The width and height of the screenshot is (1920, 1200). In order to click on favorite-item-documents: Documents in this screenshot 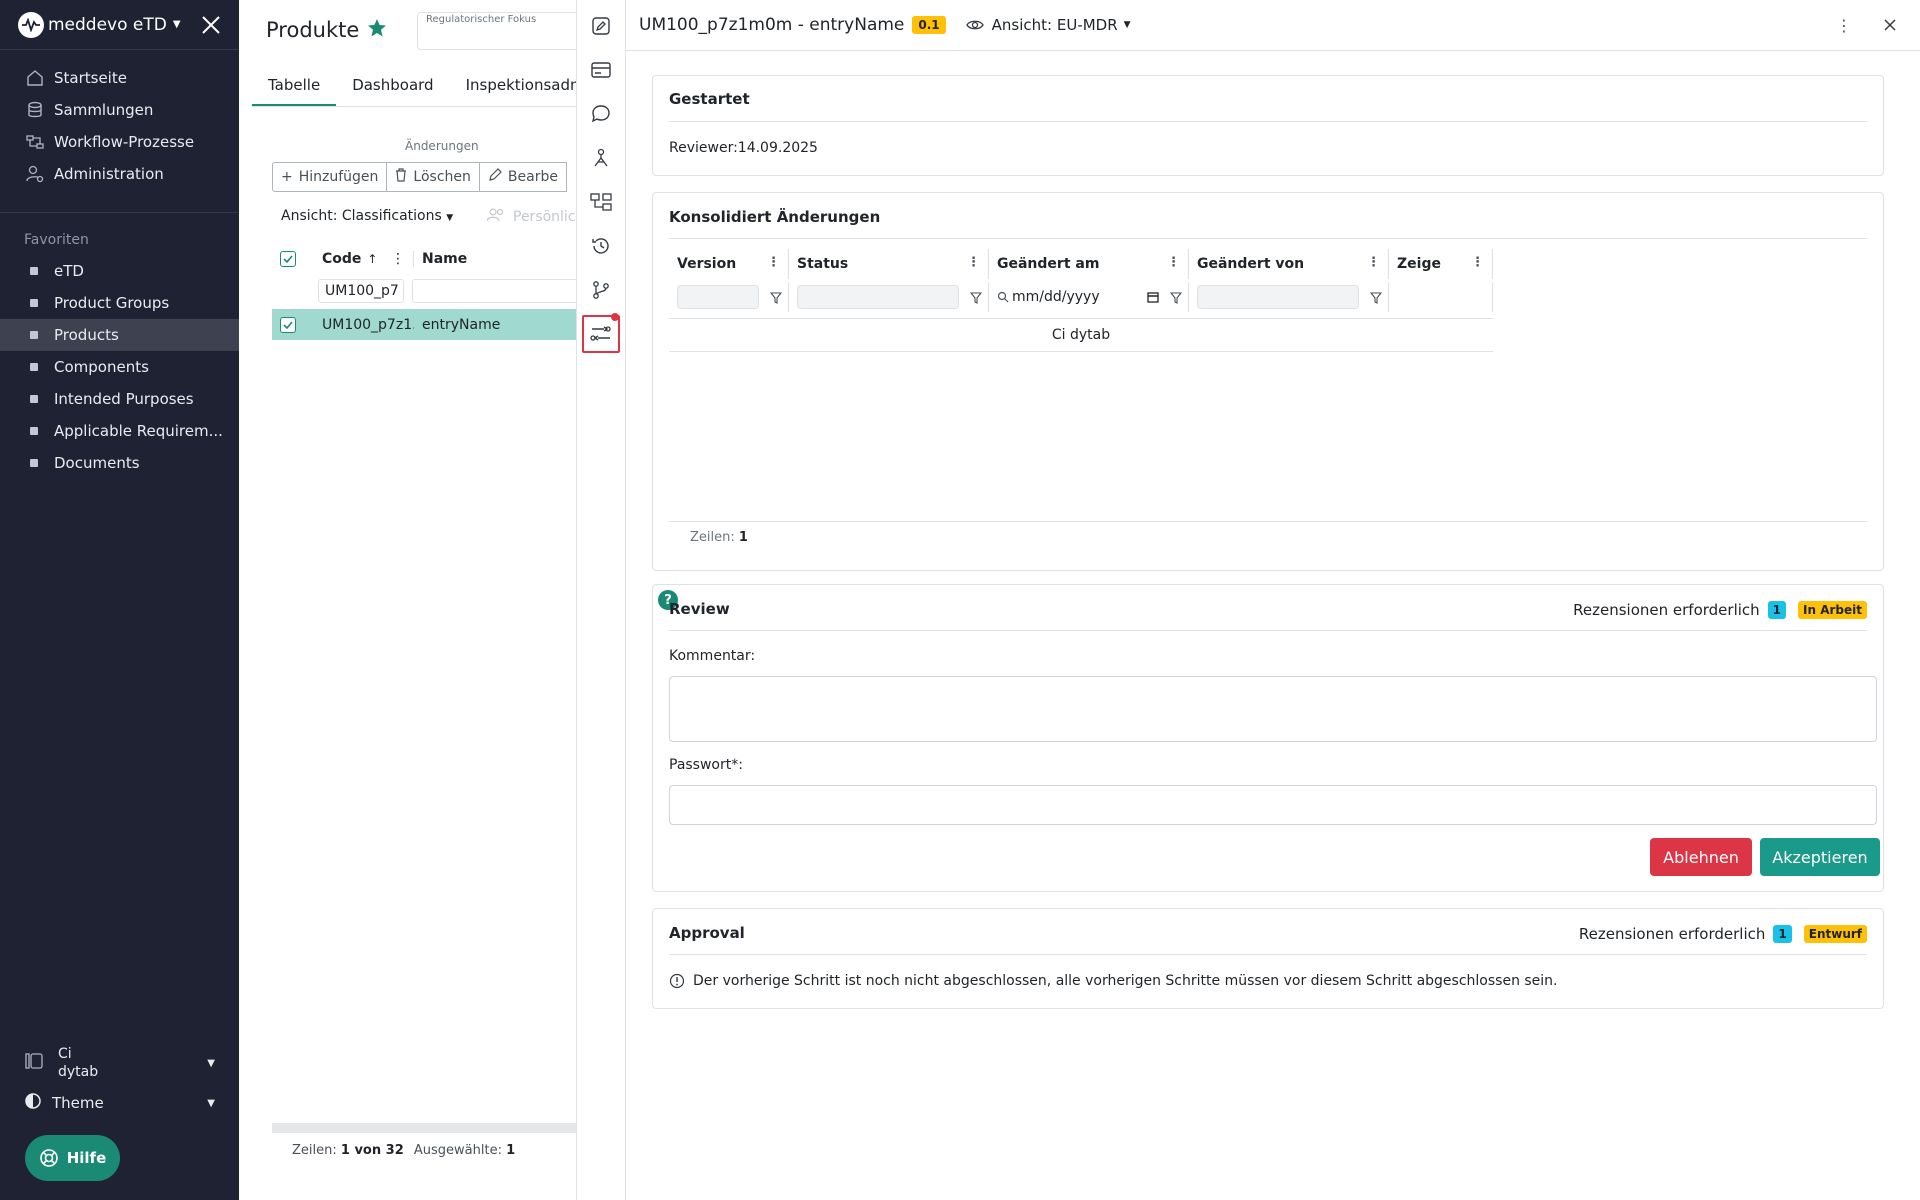, I will do `click(119, 463)`.